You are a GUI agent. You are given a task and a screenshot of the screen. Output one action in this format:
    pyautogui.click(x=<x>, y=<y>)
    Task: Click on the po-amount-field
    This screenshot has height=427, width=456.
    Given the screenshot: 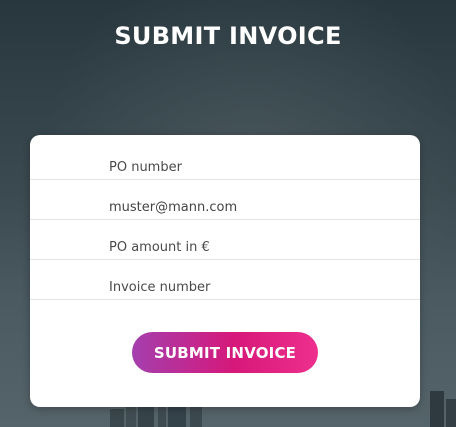 What is the action you would take?
    pyautogui.click(x=225, y=240)
    